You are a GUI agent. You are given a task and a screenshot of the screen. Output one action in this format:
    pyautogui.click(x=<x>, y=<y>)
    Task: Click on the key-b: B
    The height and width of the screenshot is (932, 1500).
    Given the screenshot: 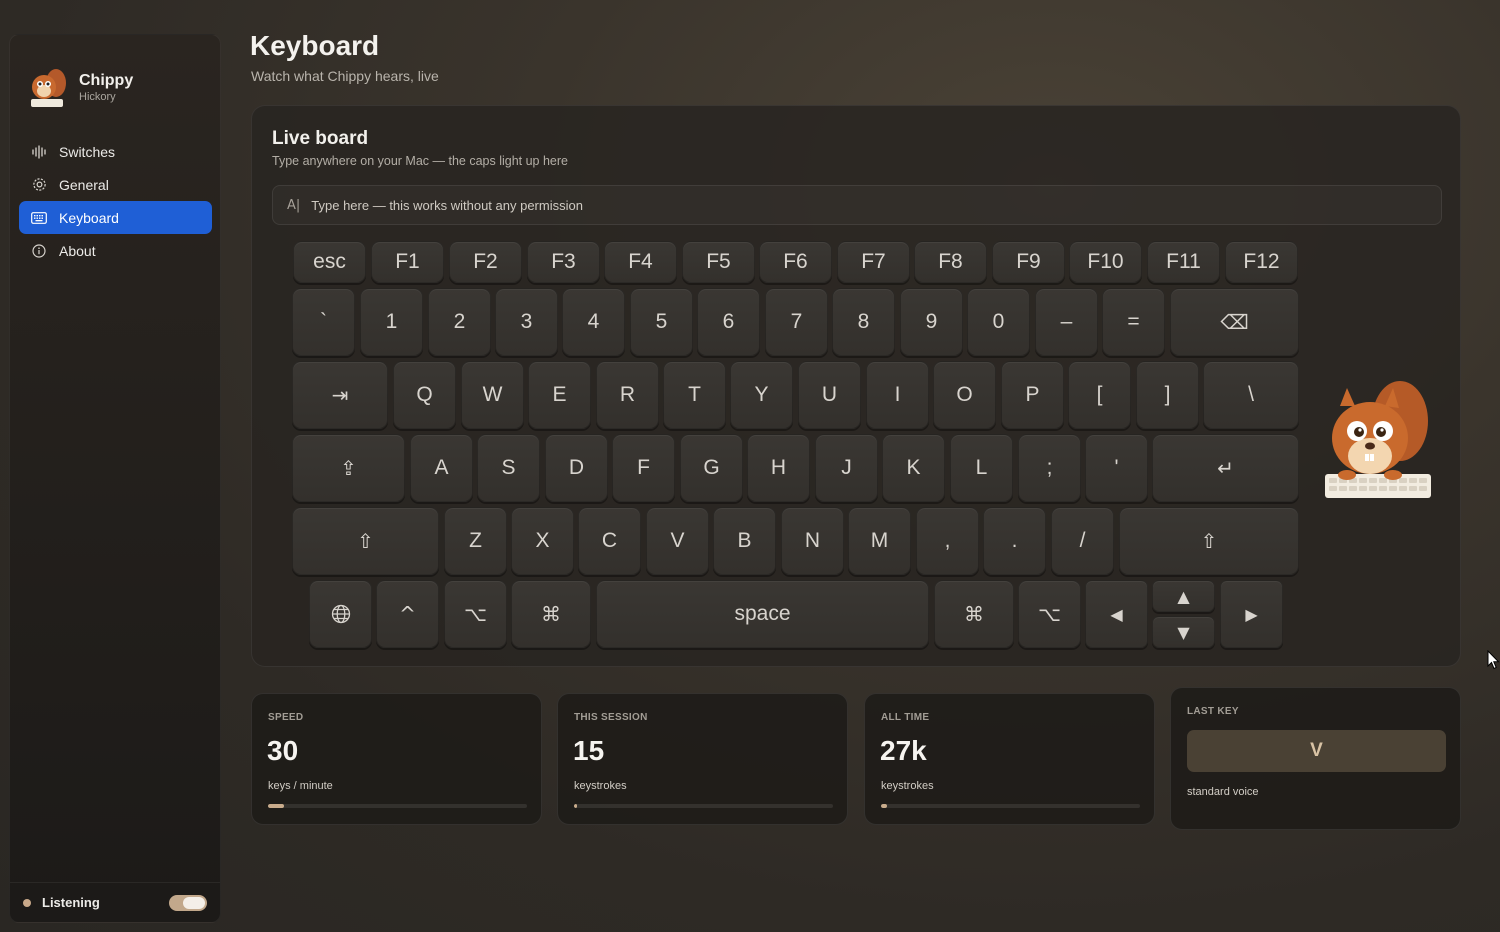 What is the action you would take?
    pyautogui.click(x=744, y=541)
    